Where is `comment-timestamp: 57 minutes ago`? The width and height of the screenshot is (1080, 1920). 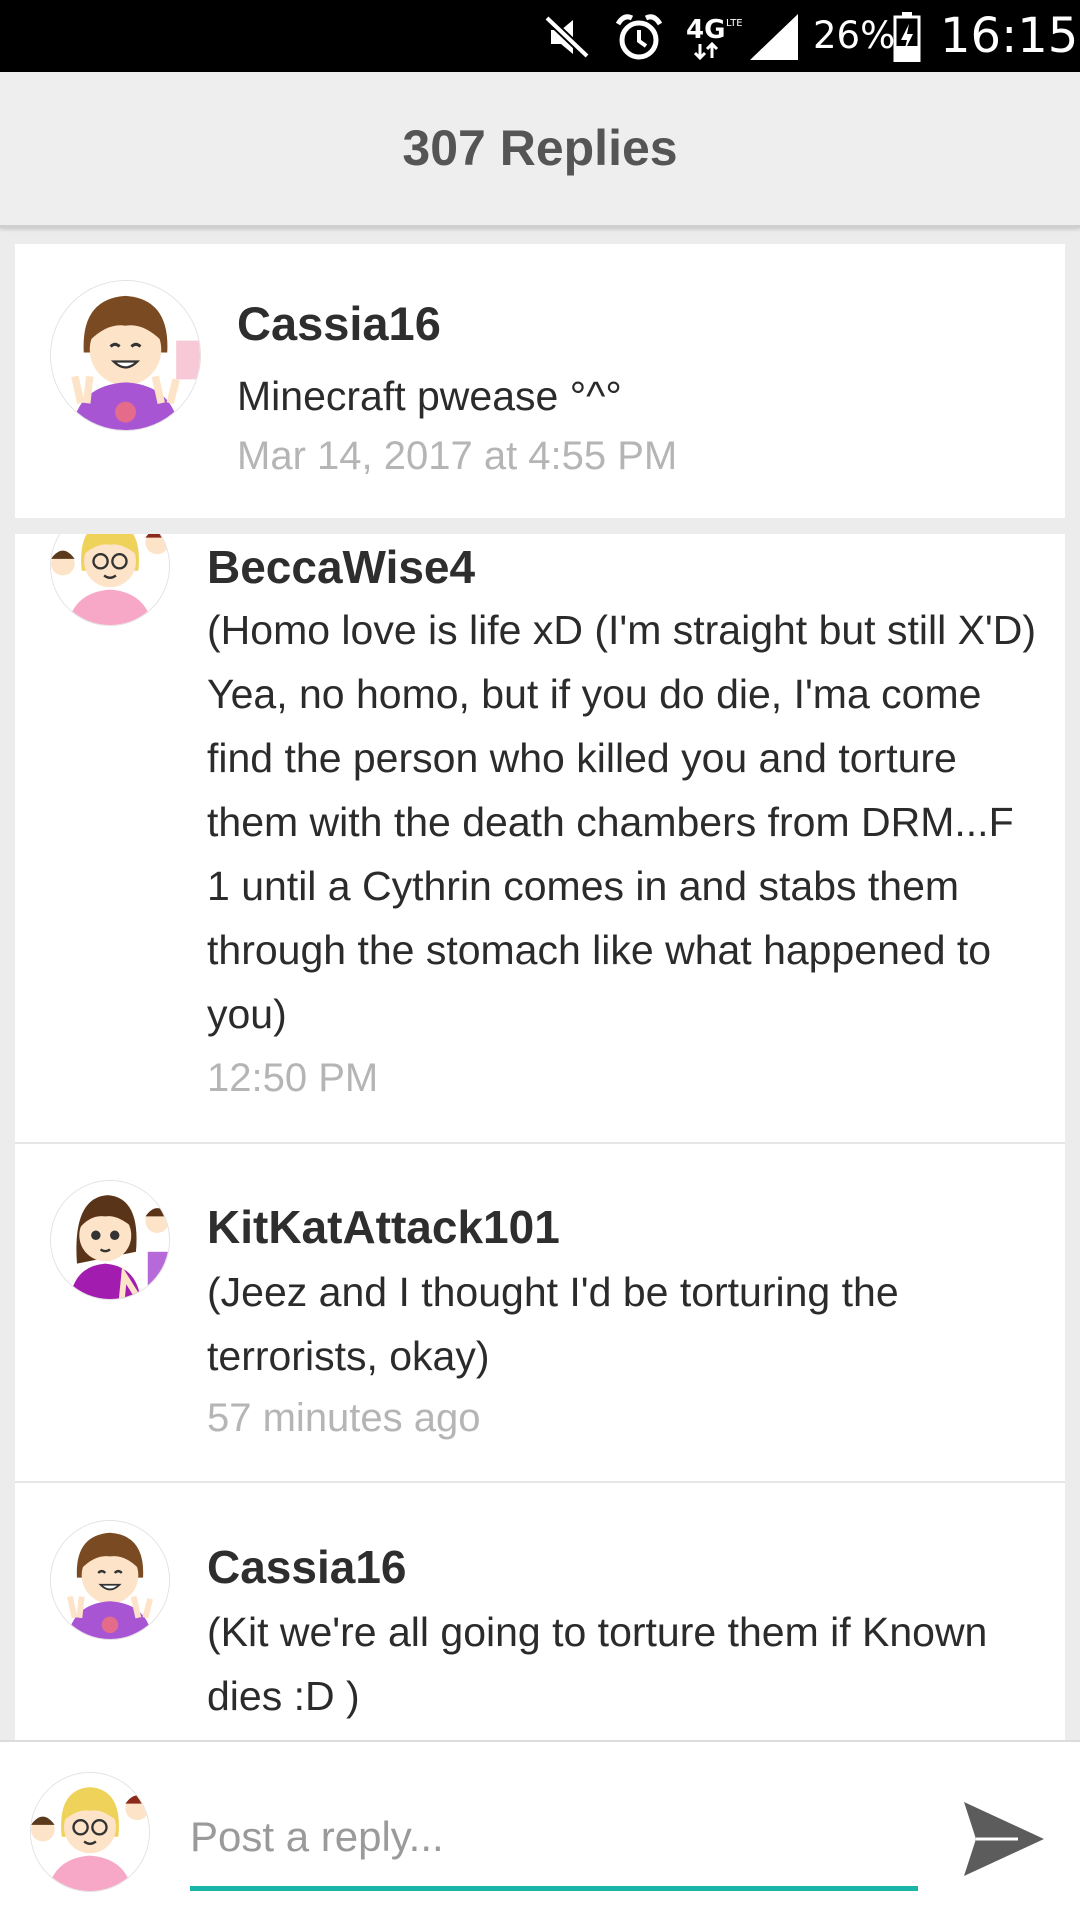 comment-timestamp: 57 minutes ago is located at coordinates (344, 1418).